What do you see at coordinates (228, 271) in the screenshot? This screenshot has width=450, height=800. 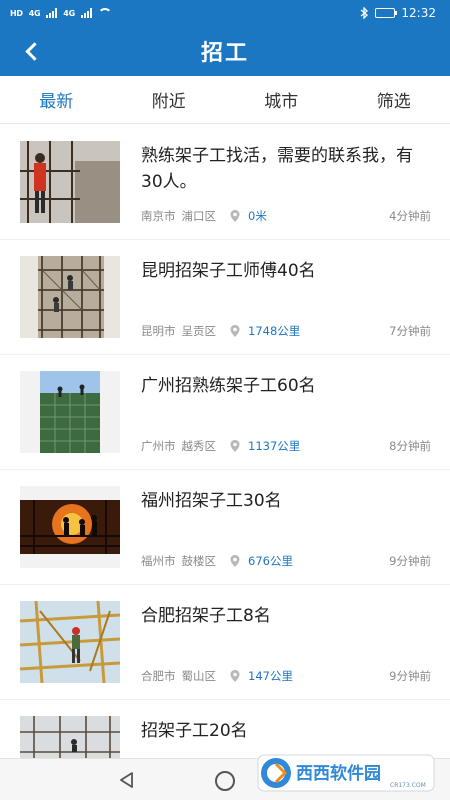 I see `job-title: 昆明招架子工师傅40名` at bounding box center [228, 271].